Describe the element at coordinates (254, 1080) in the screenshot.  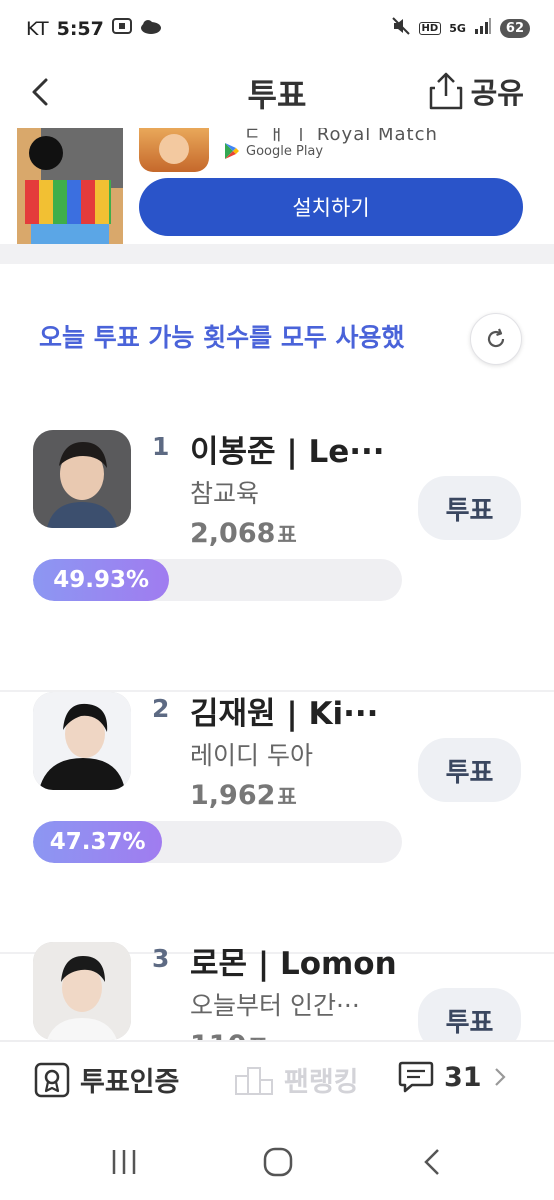
I see `podium-icon` at that location.